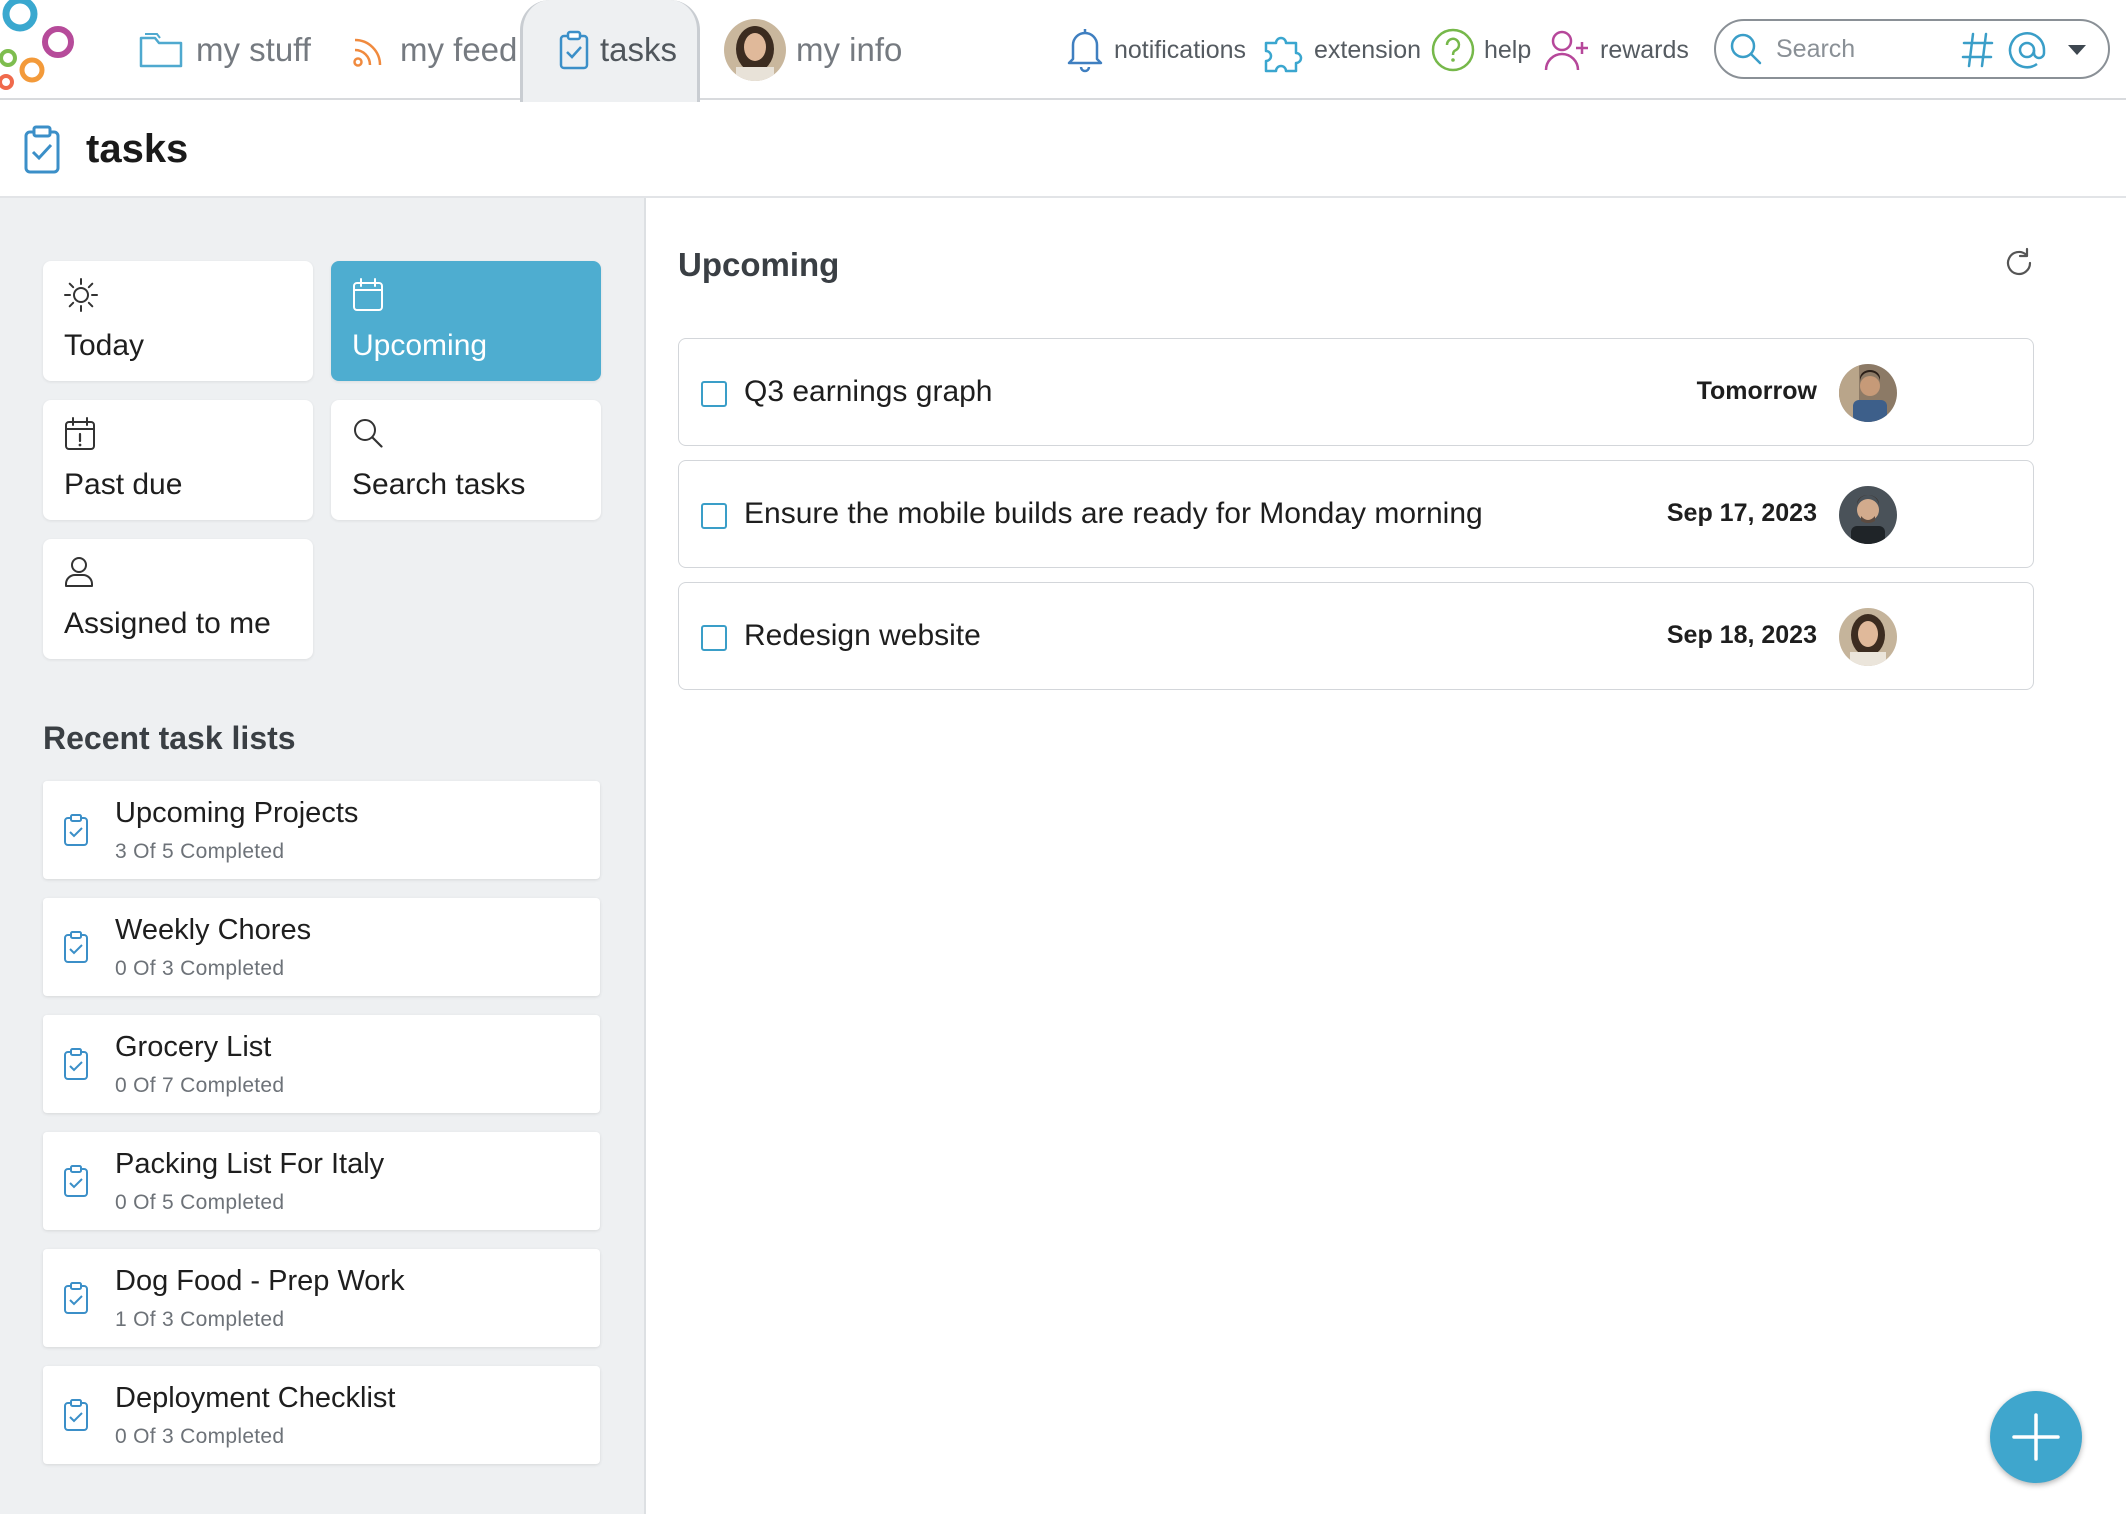 The width and height of the screenshot is (2126, 1514). Describe the element at coordinates (321, 1415) in the screenshot. I see `task-list-item: Deployment Checklist 0 Of 3 Completed` at that location.